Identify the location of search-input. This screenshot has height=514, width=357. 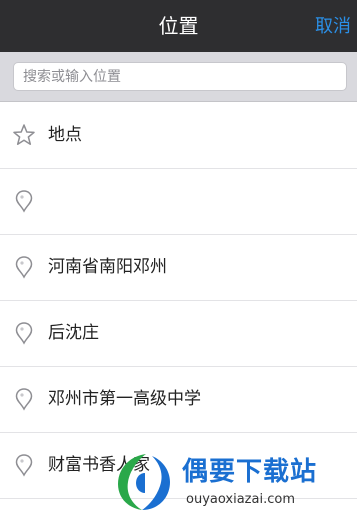
(180, 76).